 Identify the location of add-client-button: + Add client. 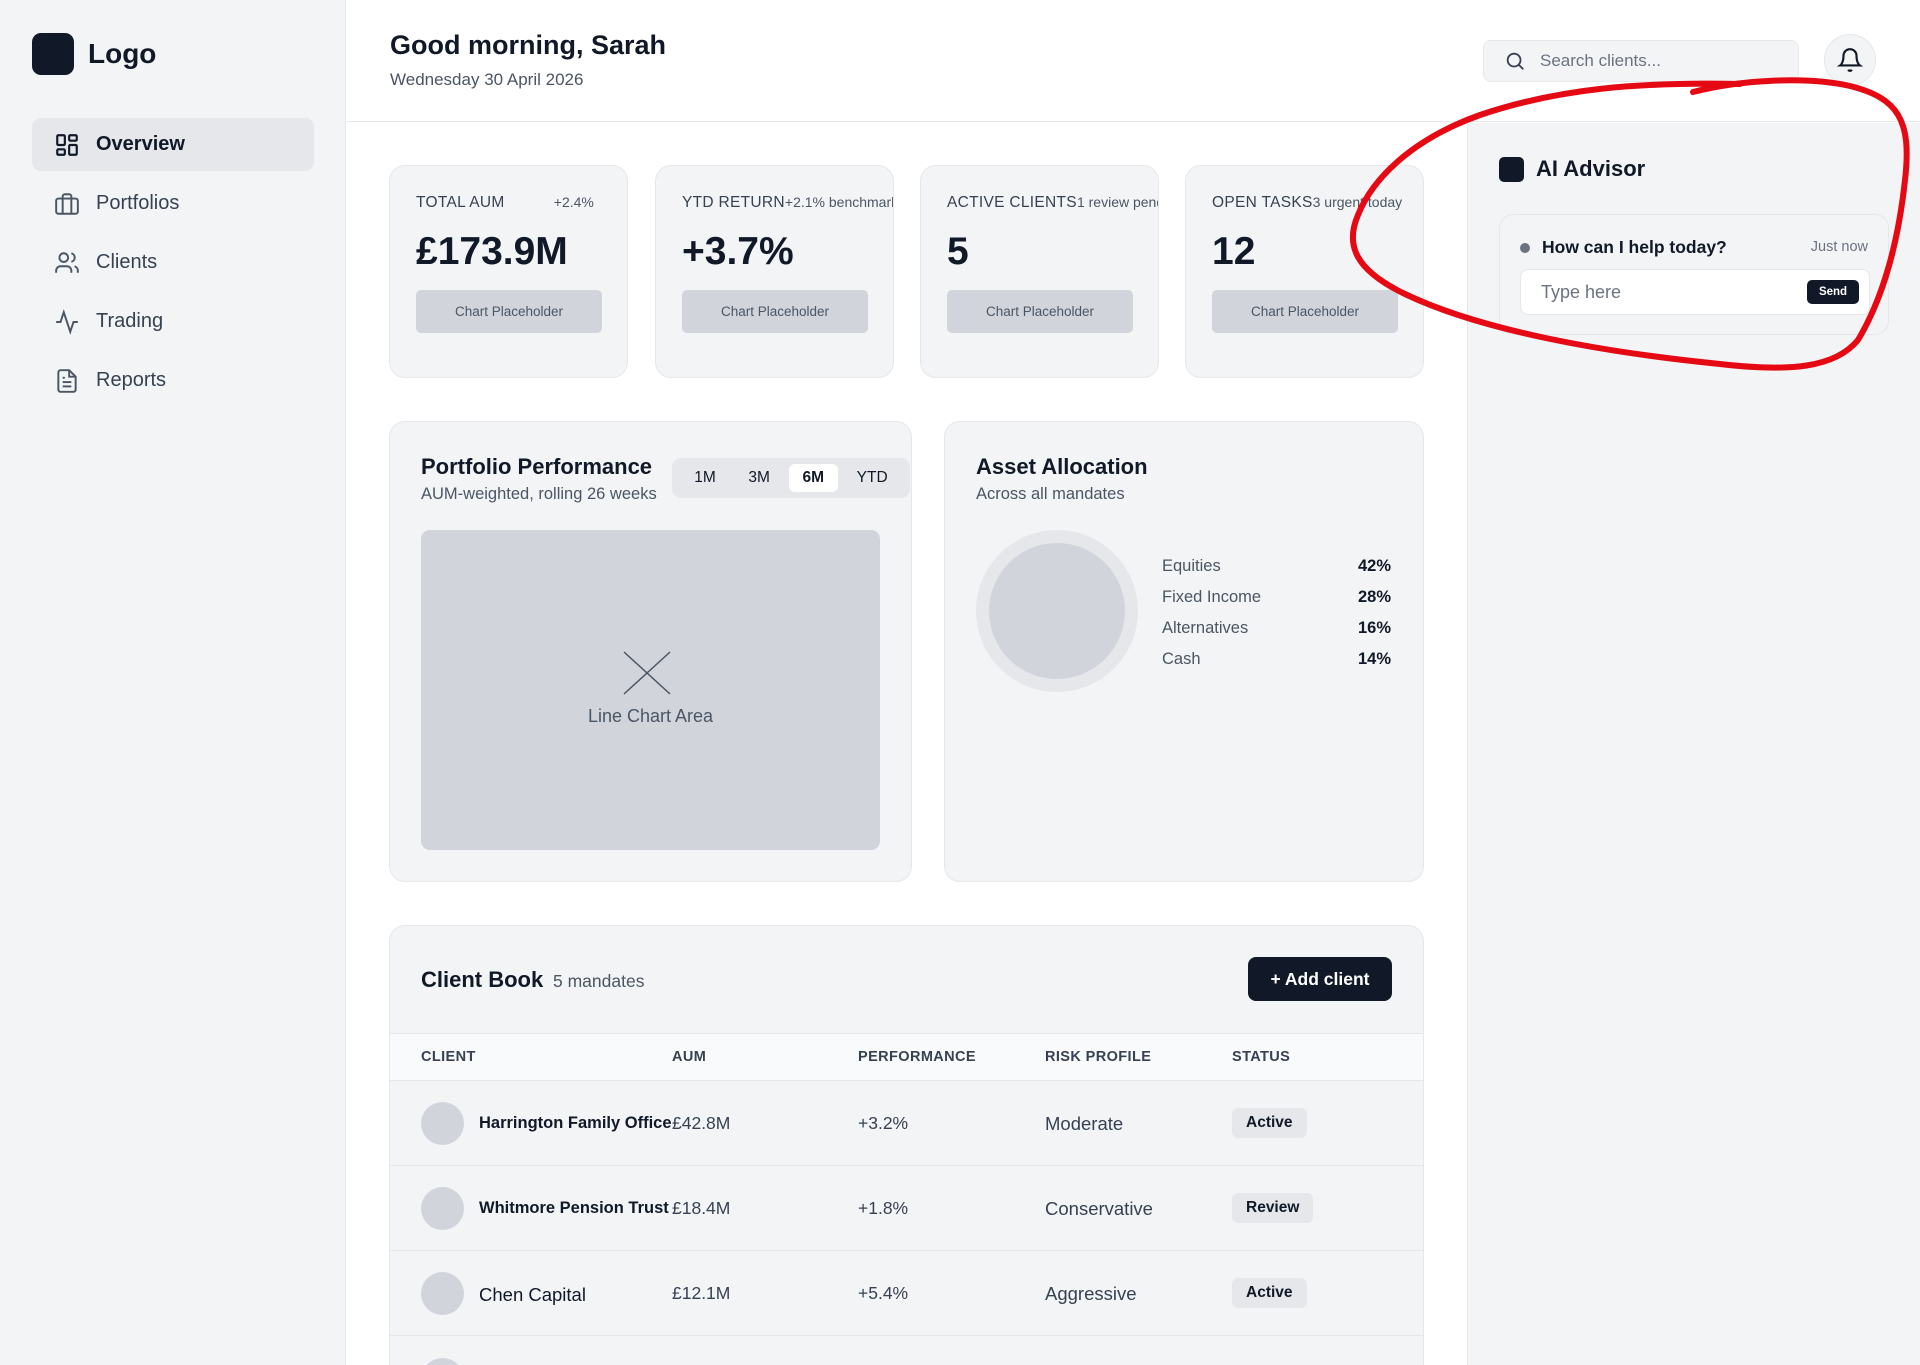
(1320, 979).